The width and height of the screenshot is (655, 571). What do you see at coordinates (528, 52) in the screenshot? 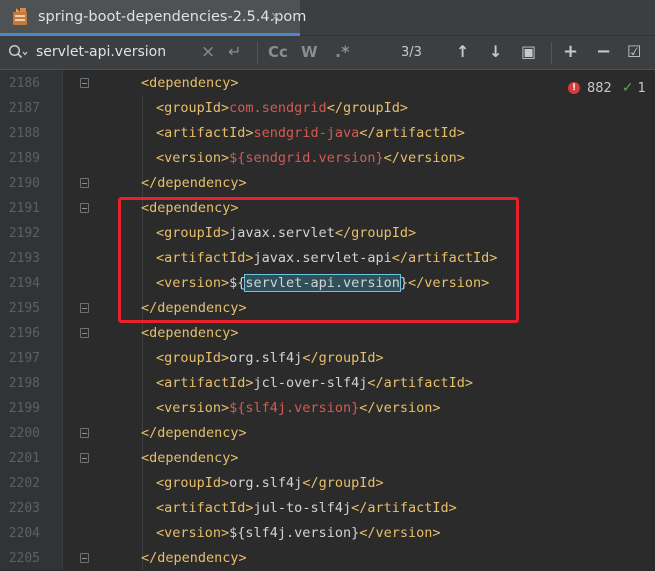
I see `filter-search-results-button: ▣` at bounding box center [528, 52].